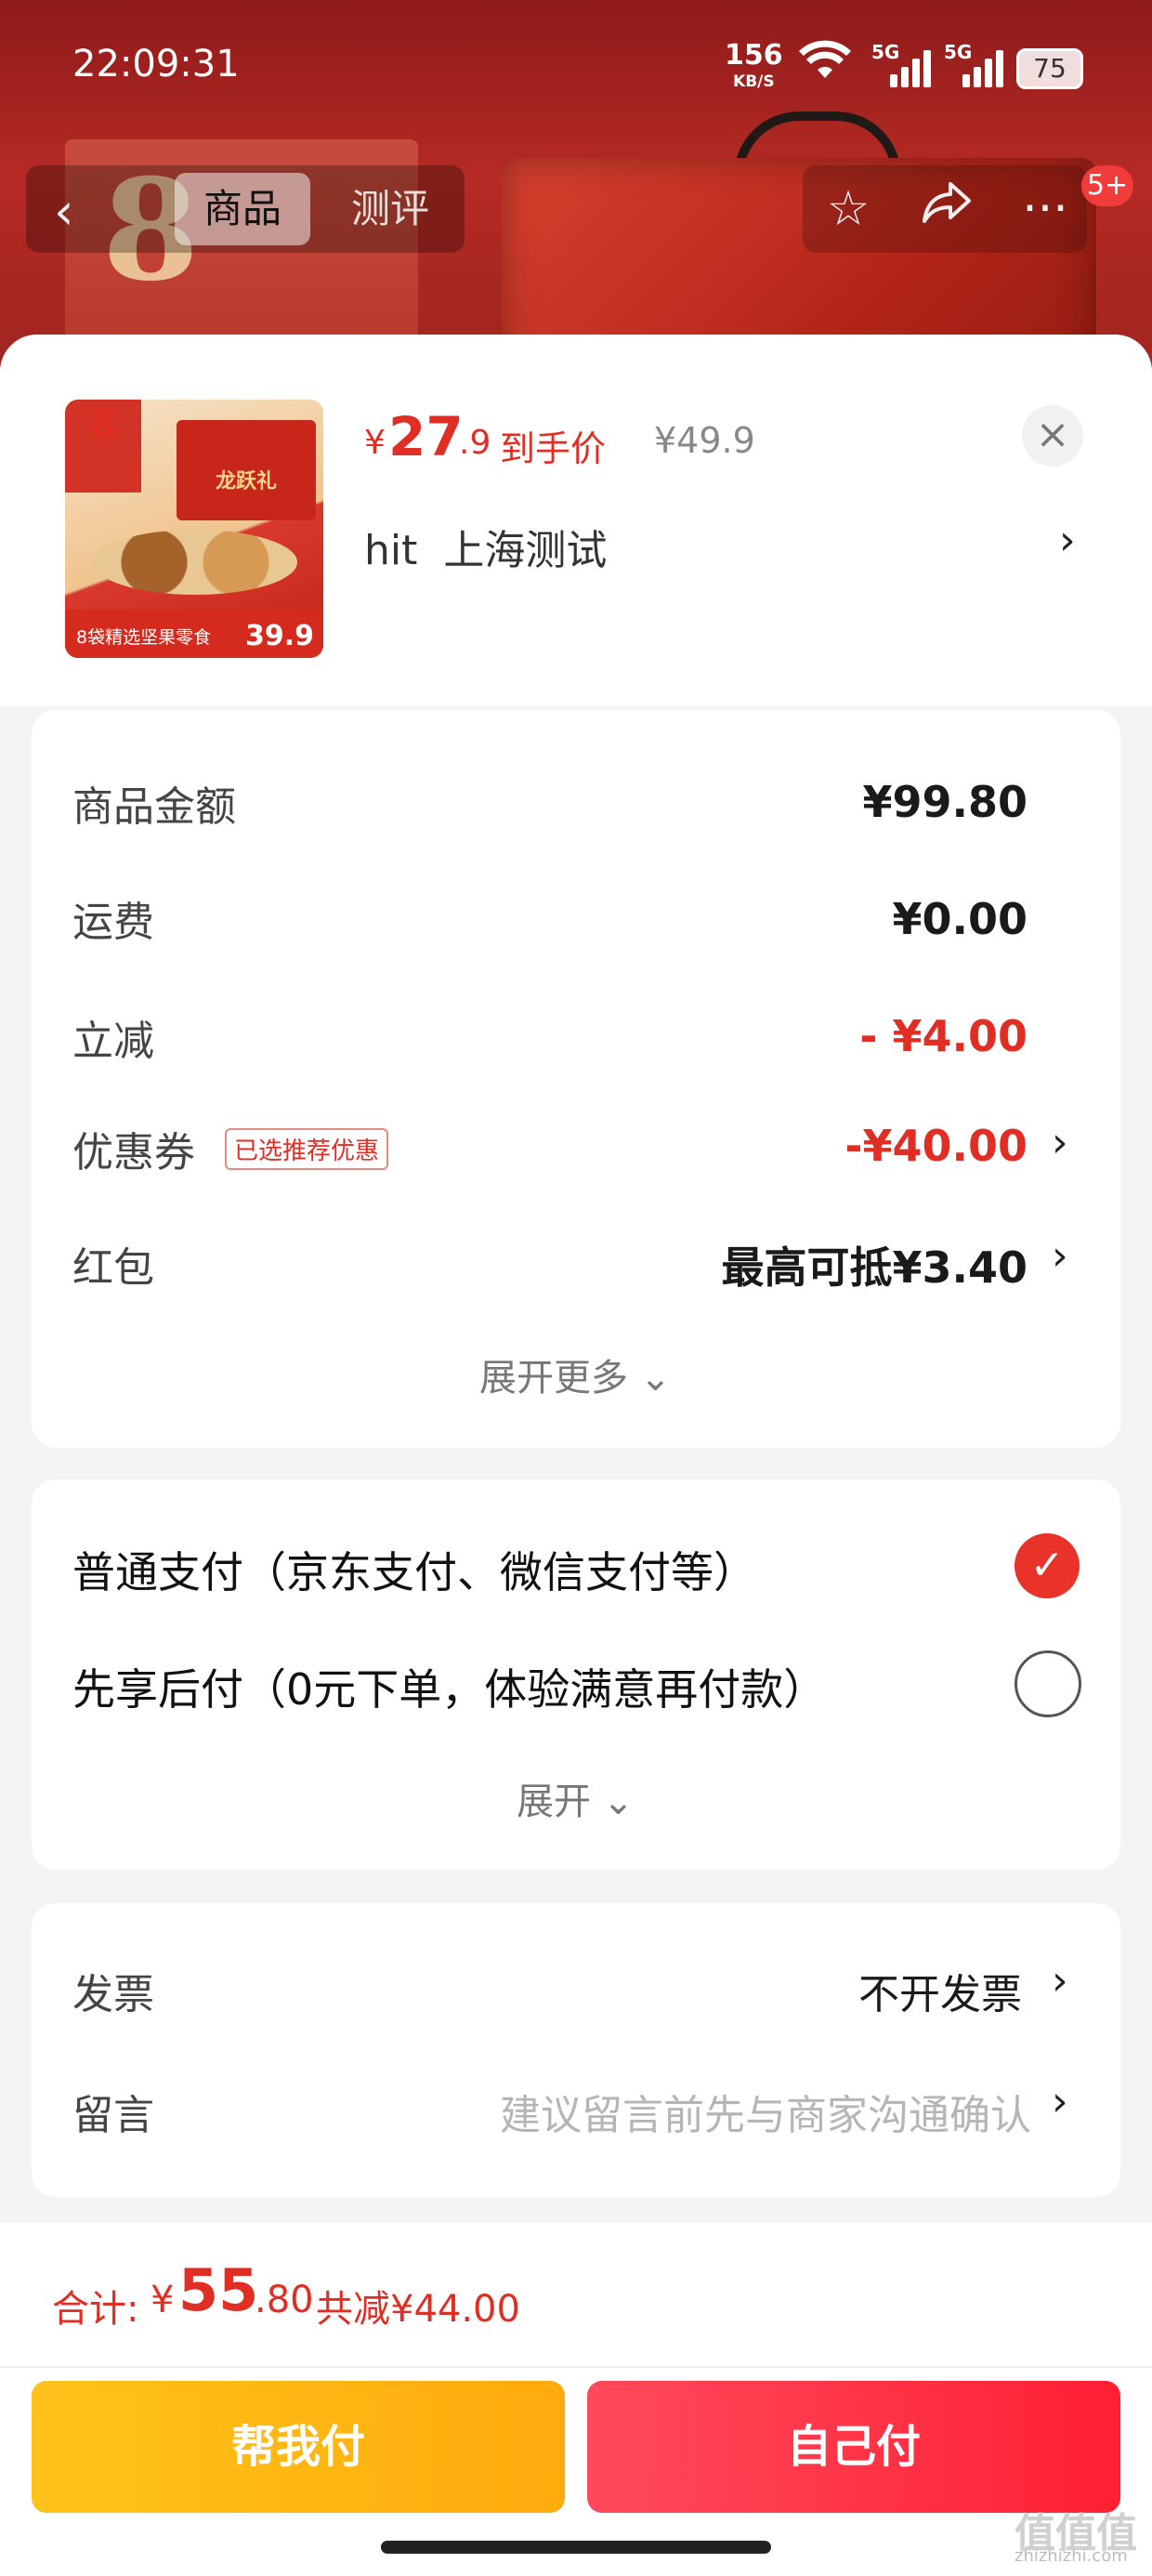 This screenshot has width=1152, height=2576. Describe the element at coordinates (576, 2050) in the screenshot. I see `invoice-note-card` at that location.